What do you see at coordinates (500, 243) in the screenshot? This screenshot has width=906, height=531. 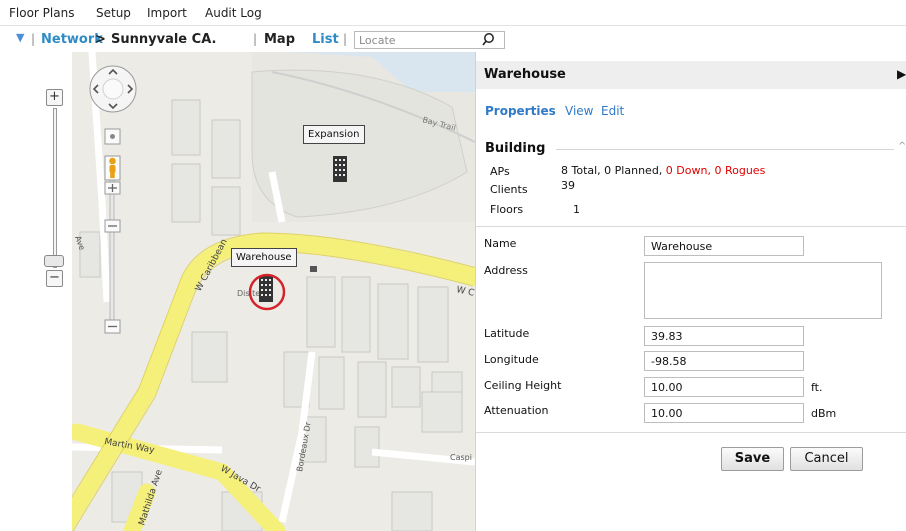 I see `name-label: Name` at bounding box center [500, 243].